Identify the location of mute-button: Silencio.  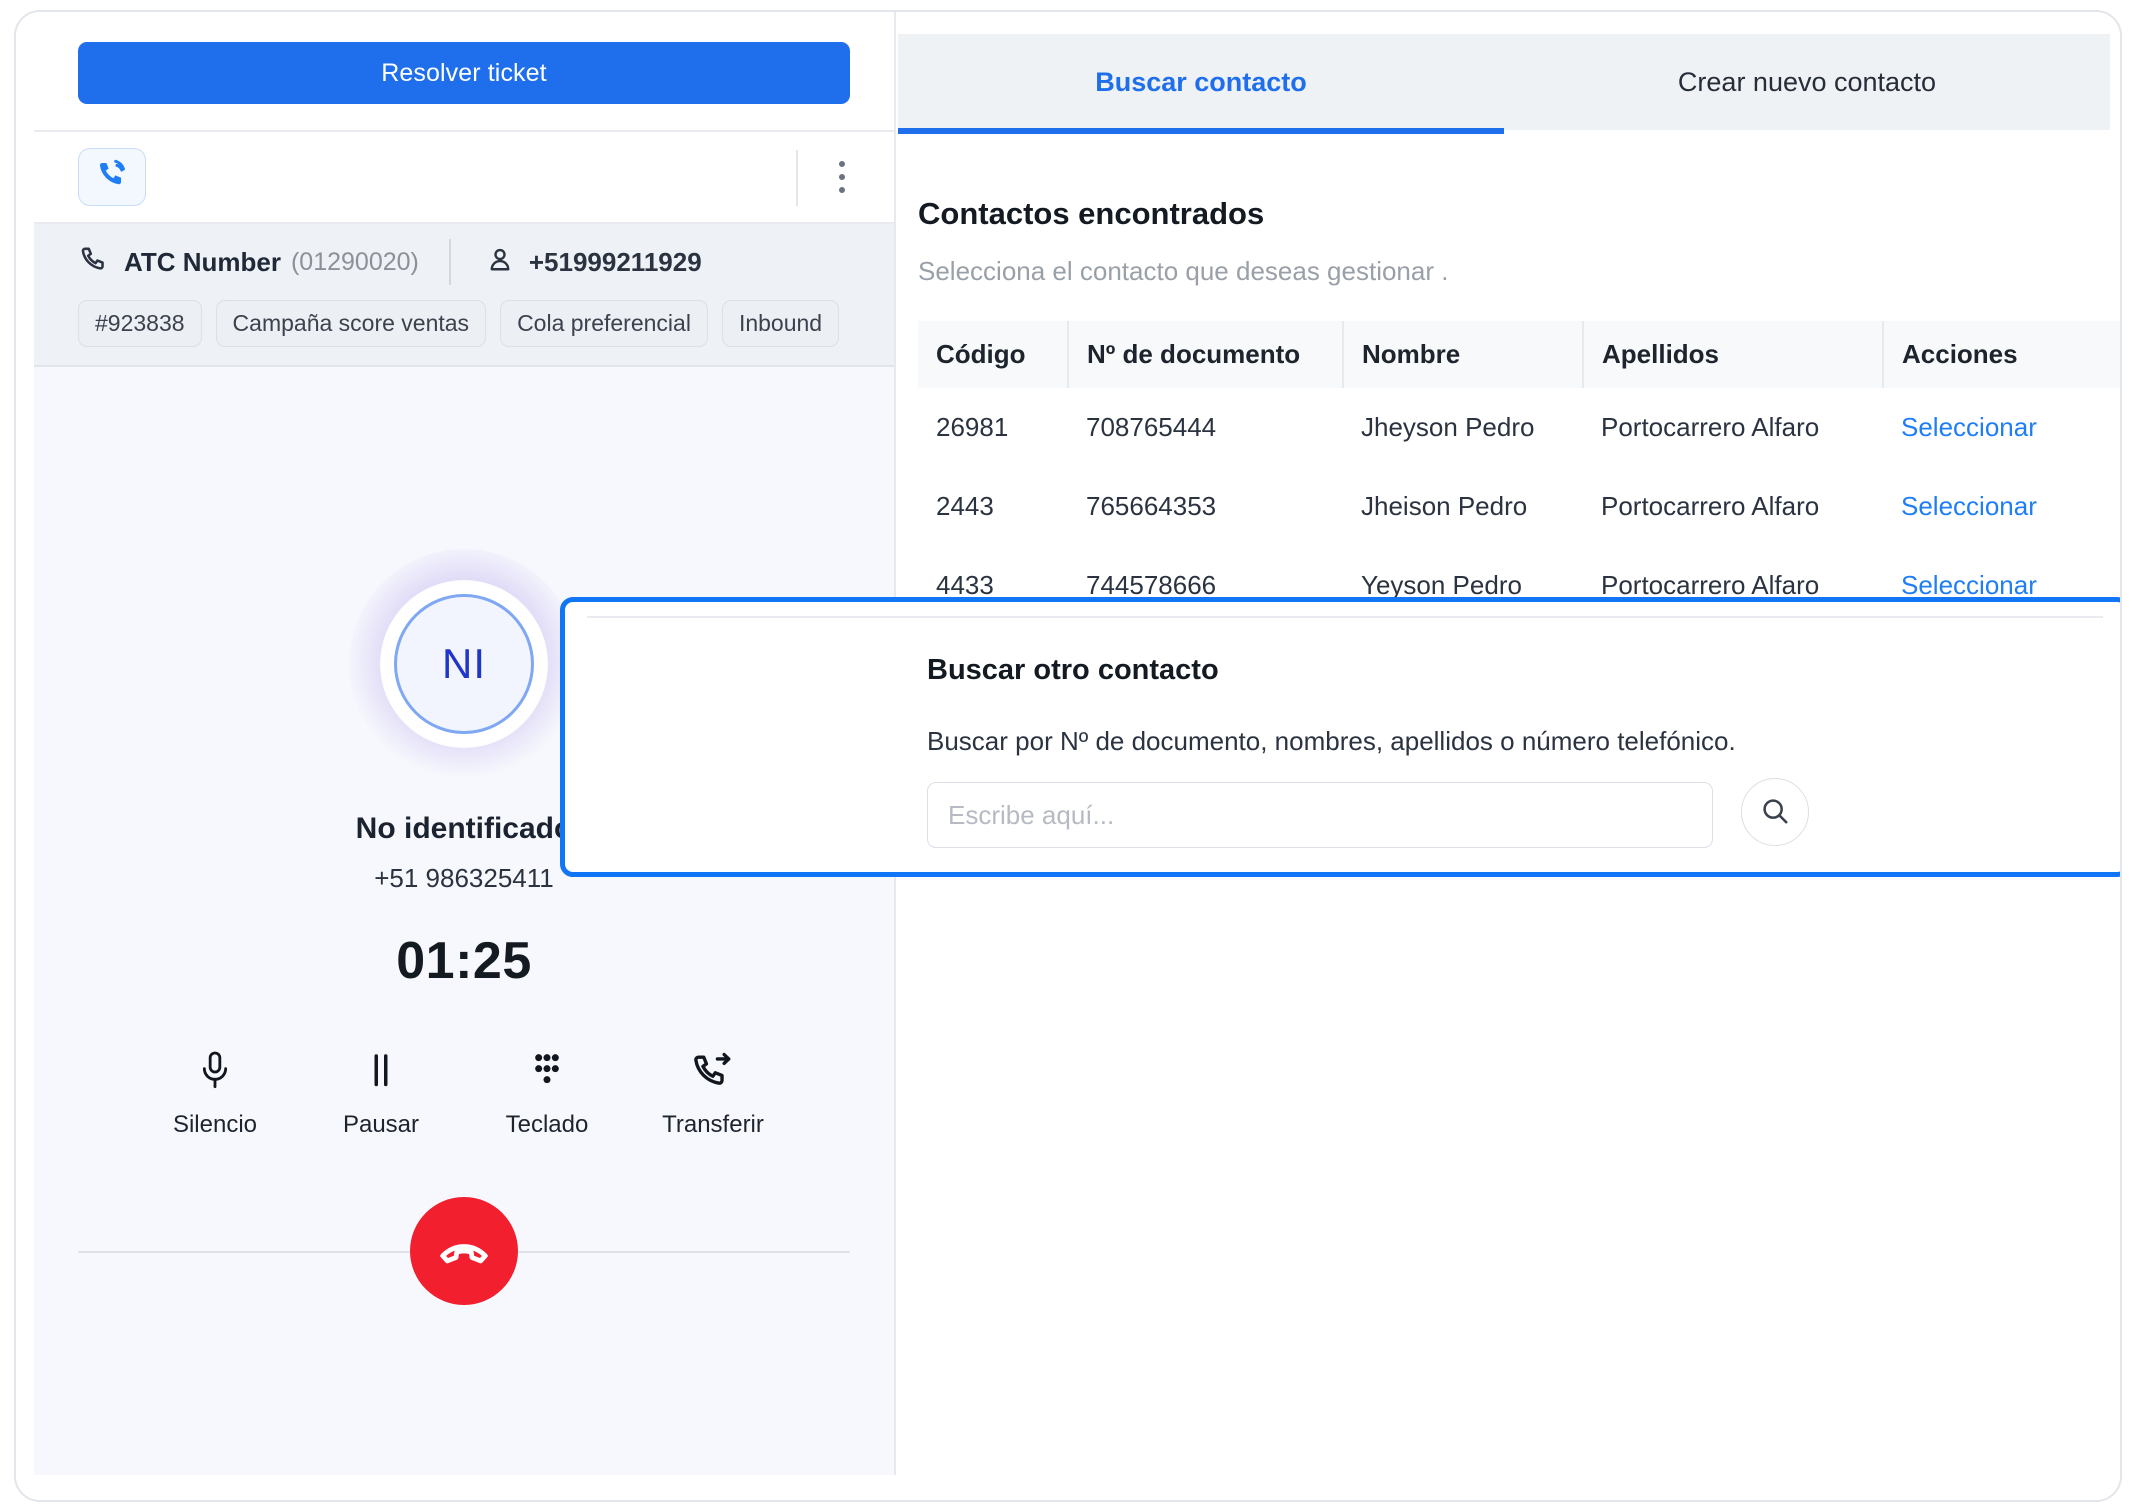
(215, 1091).